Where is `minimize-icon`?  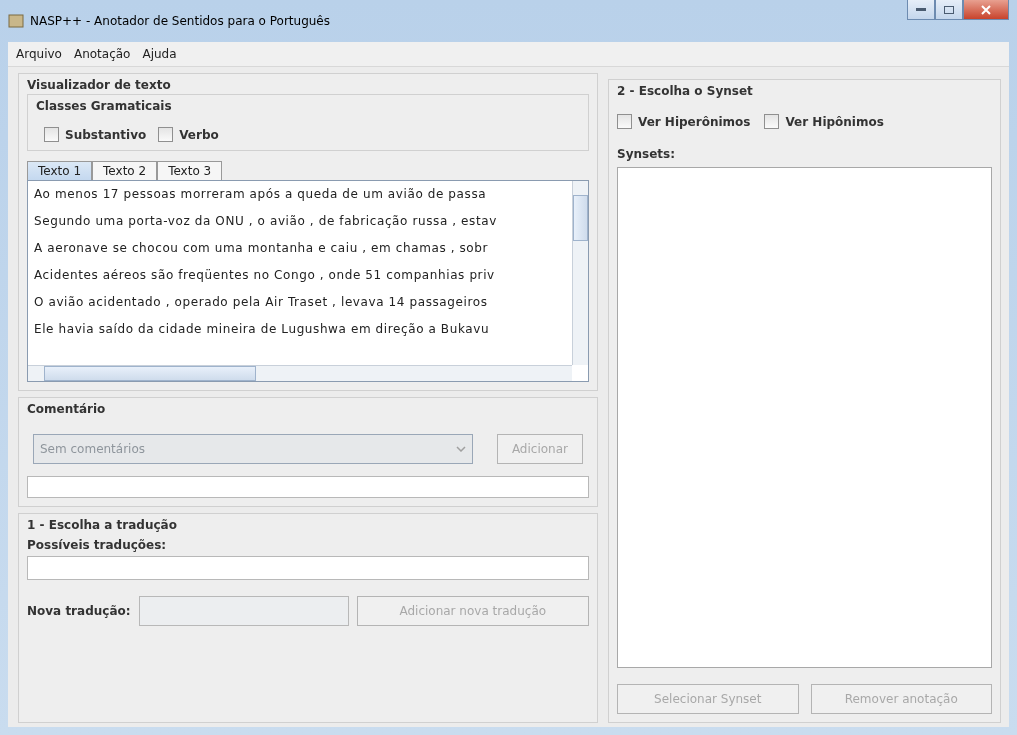 minimize-icon is located at coordinates (921, 9).